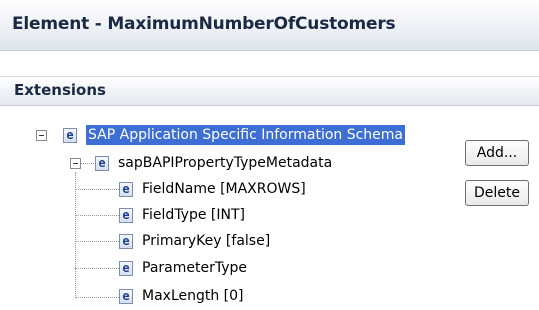  I want to click on tree-node-label: FieldType [INT], so click(193, 215).